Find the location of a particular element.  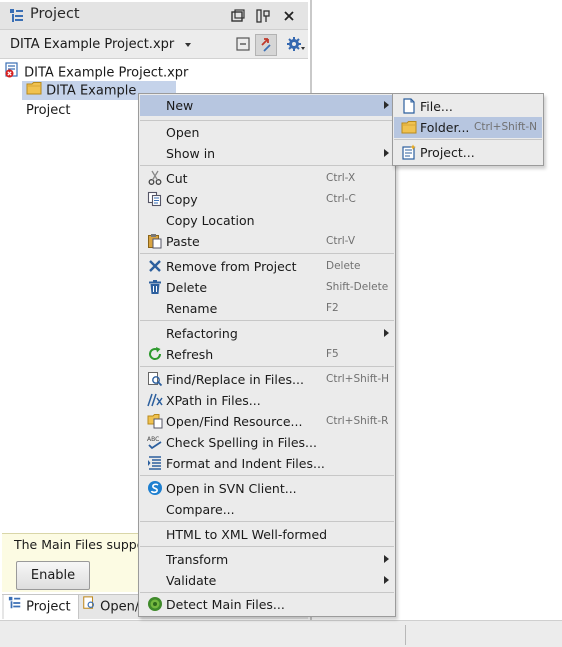

tab-project: Project is located at coordinates (41, 607).